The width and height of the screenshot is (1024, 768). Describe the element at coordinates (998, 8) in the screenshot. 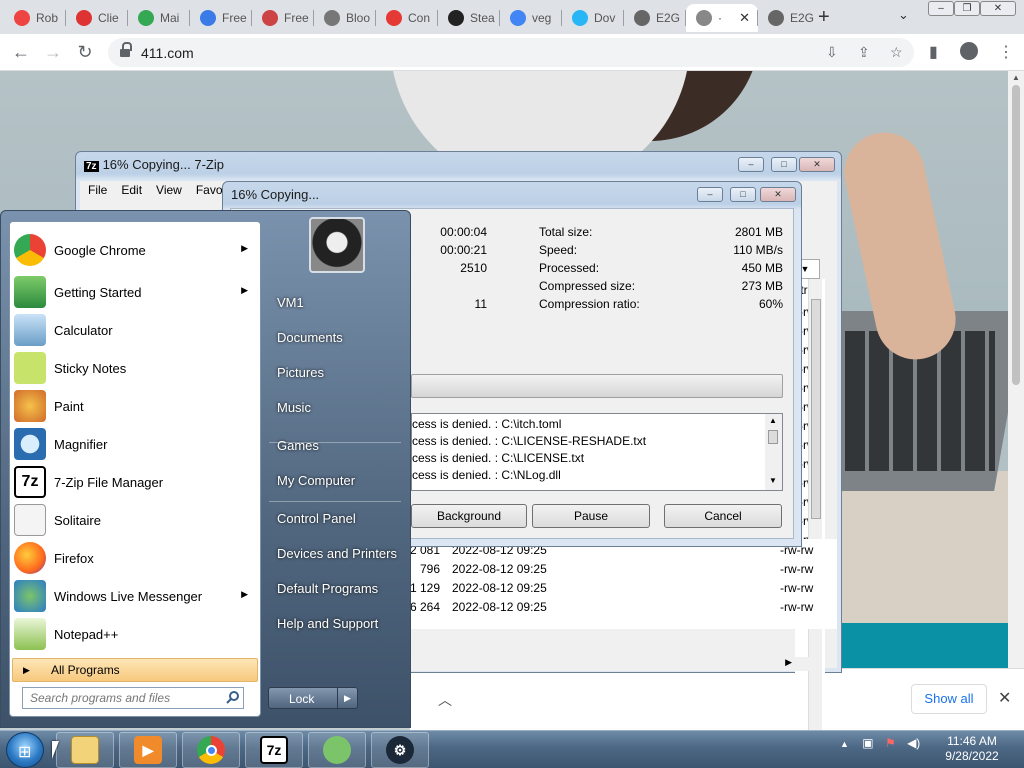

I see `close-window-button: ✕` at that location.